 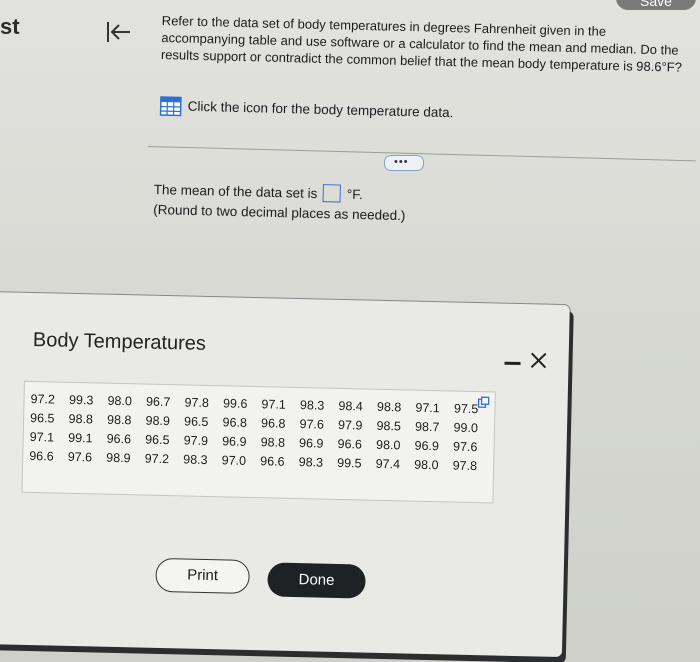 What do you see at coordinates (512, 363) in the screenshot?
I see `minimize-icon` at bounding box center [512, 363].